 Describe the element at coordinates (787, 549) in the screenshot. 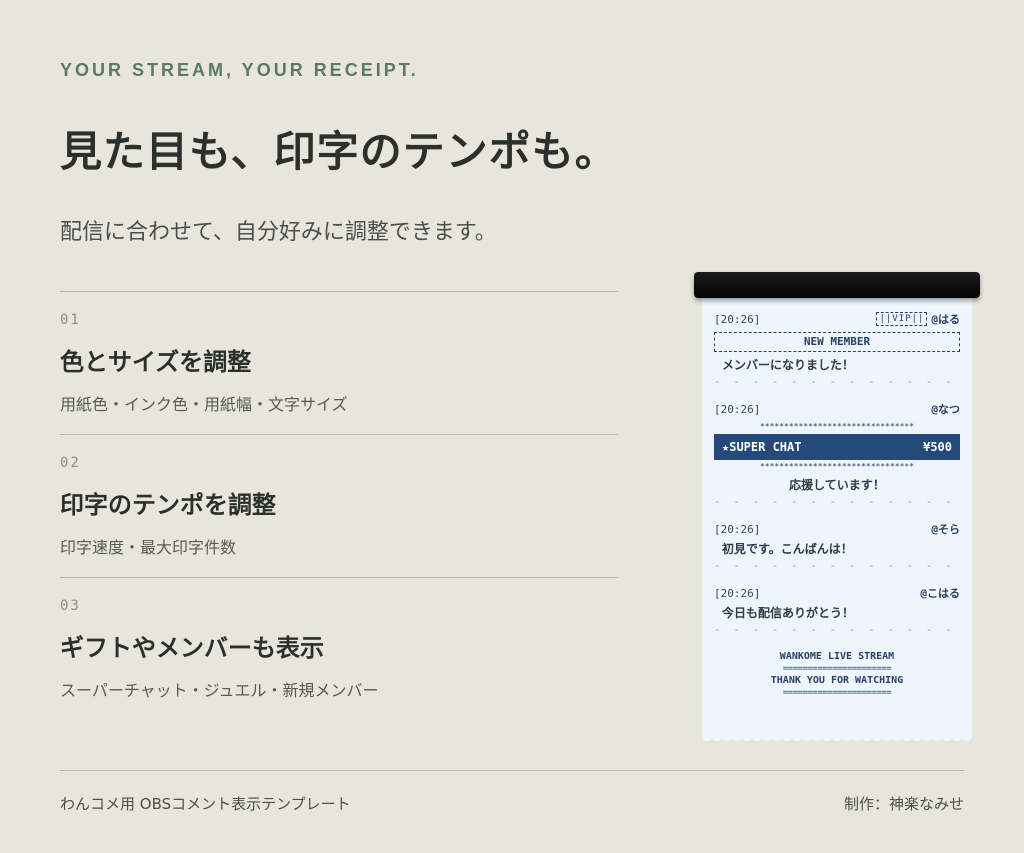

I see `receipt-message: 初見です。こんばんは！` at that location.